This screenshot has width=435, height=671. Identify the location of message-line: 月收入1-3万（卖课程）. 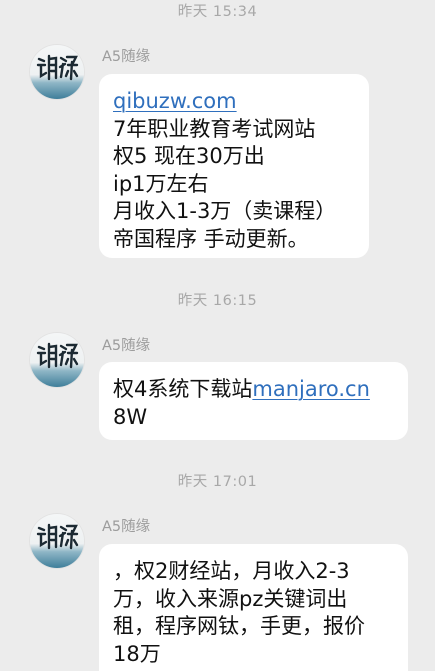
(225, 211).